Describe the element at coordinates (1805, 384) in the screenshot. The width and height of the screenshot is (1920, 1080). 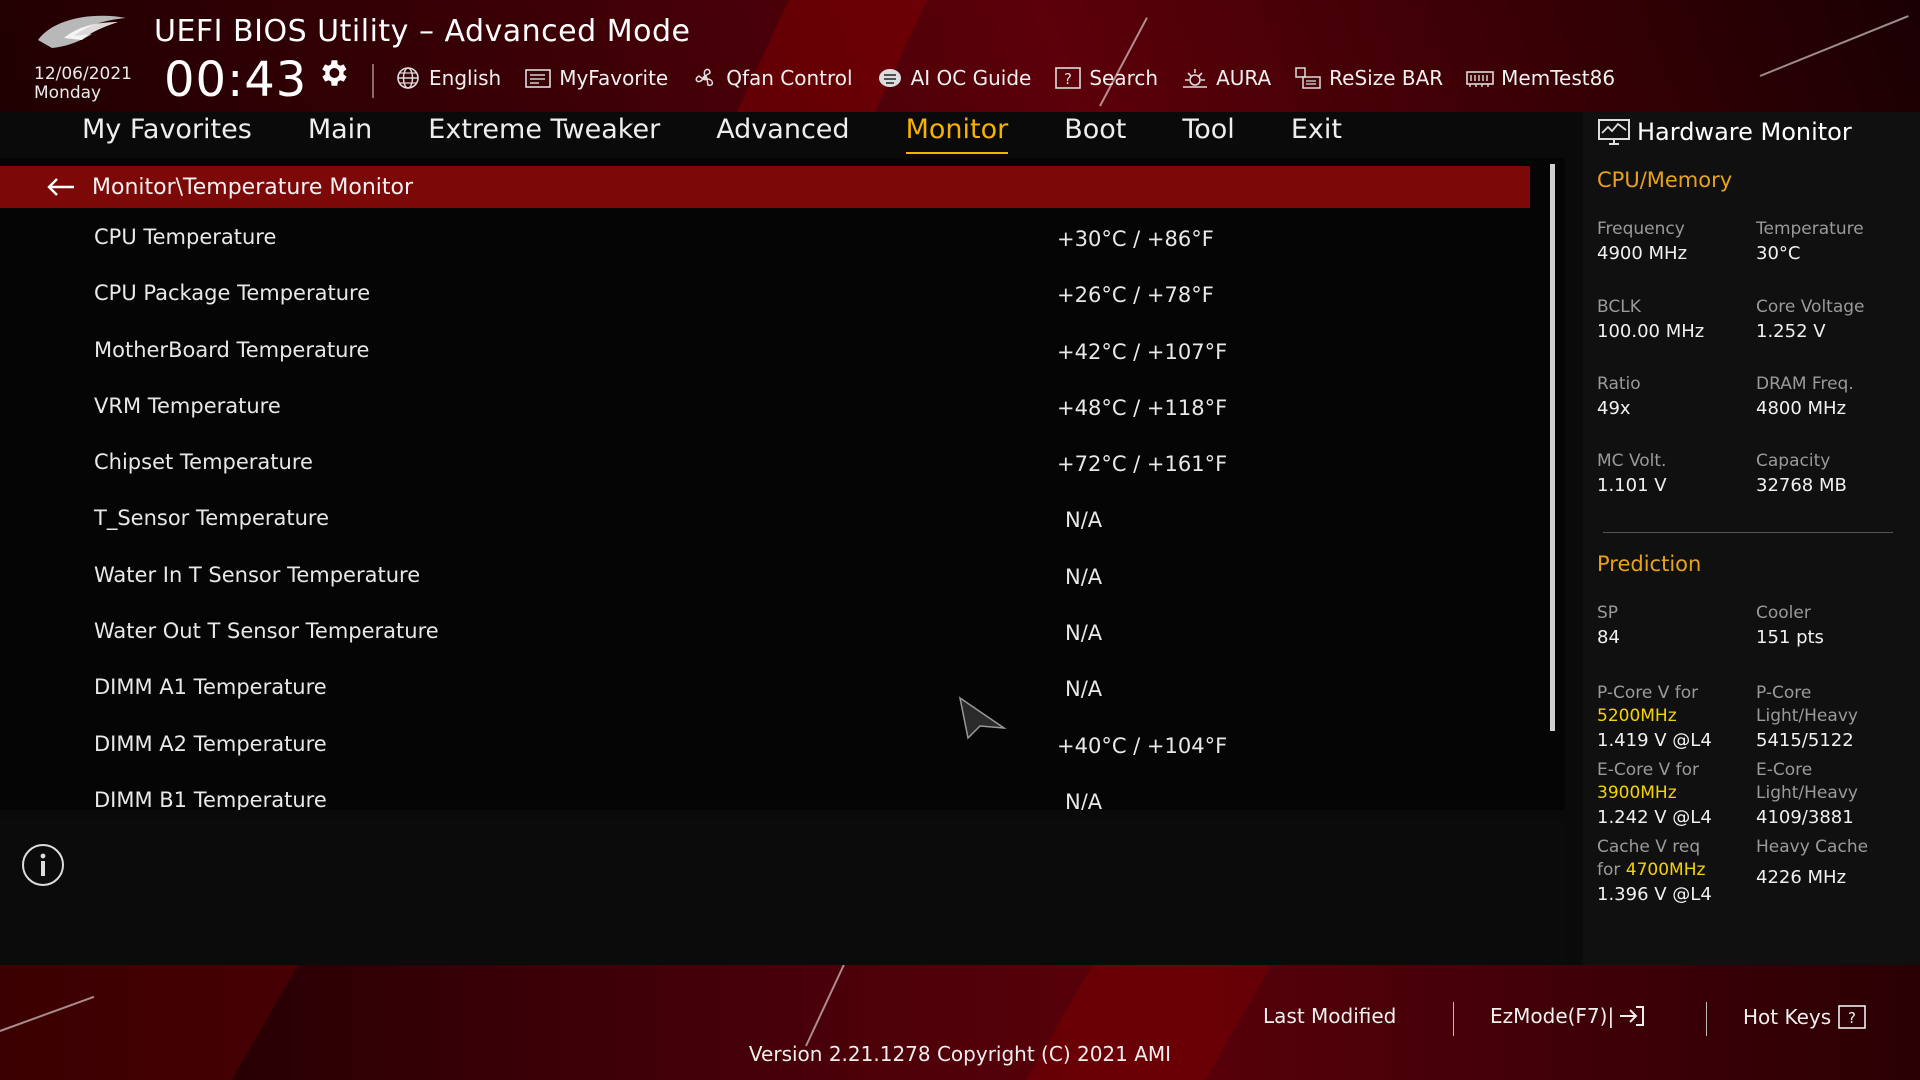
I see `hw-label: DRAM Freq.` at that location.